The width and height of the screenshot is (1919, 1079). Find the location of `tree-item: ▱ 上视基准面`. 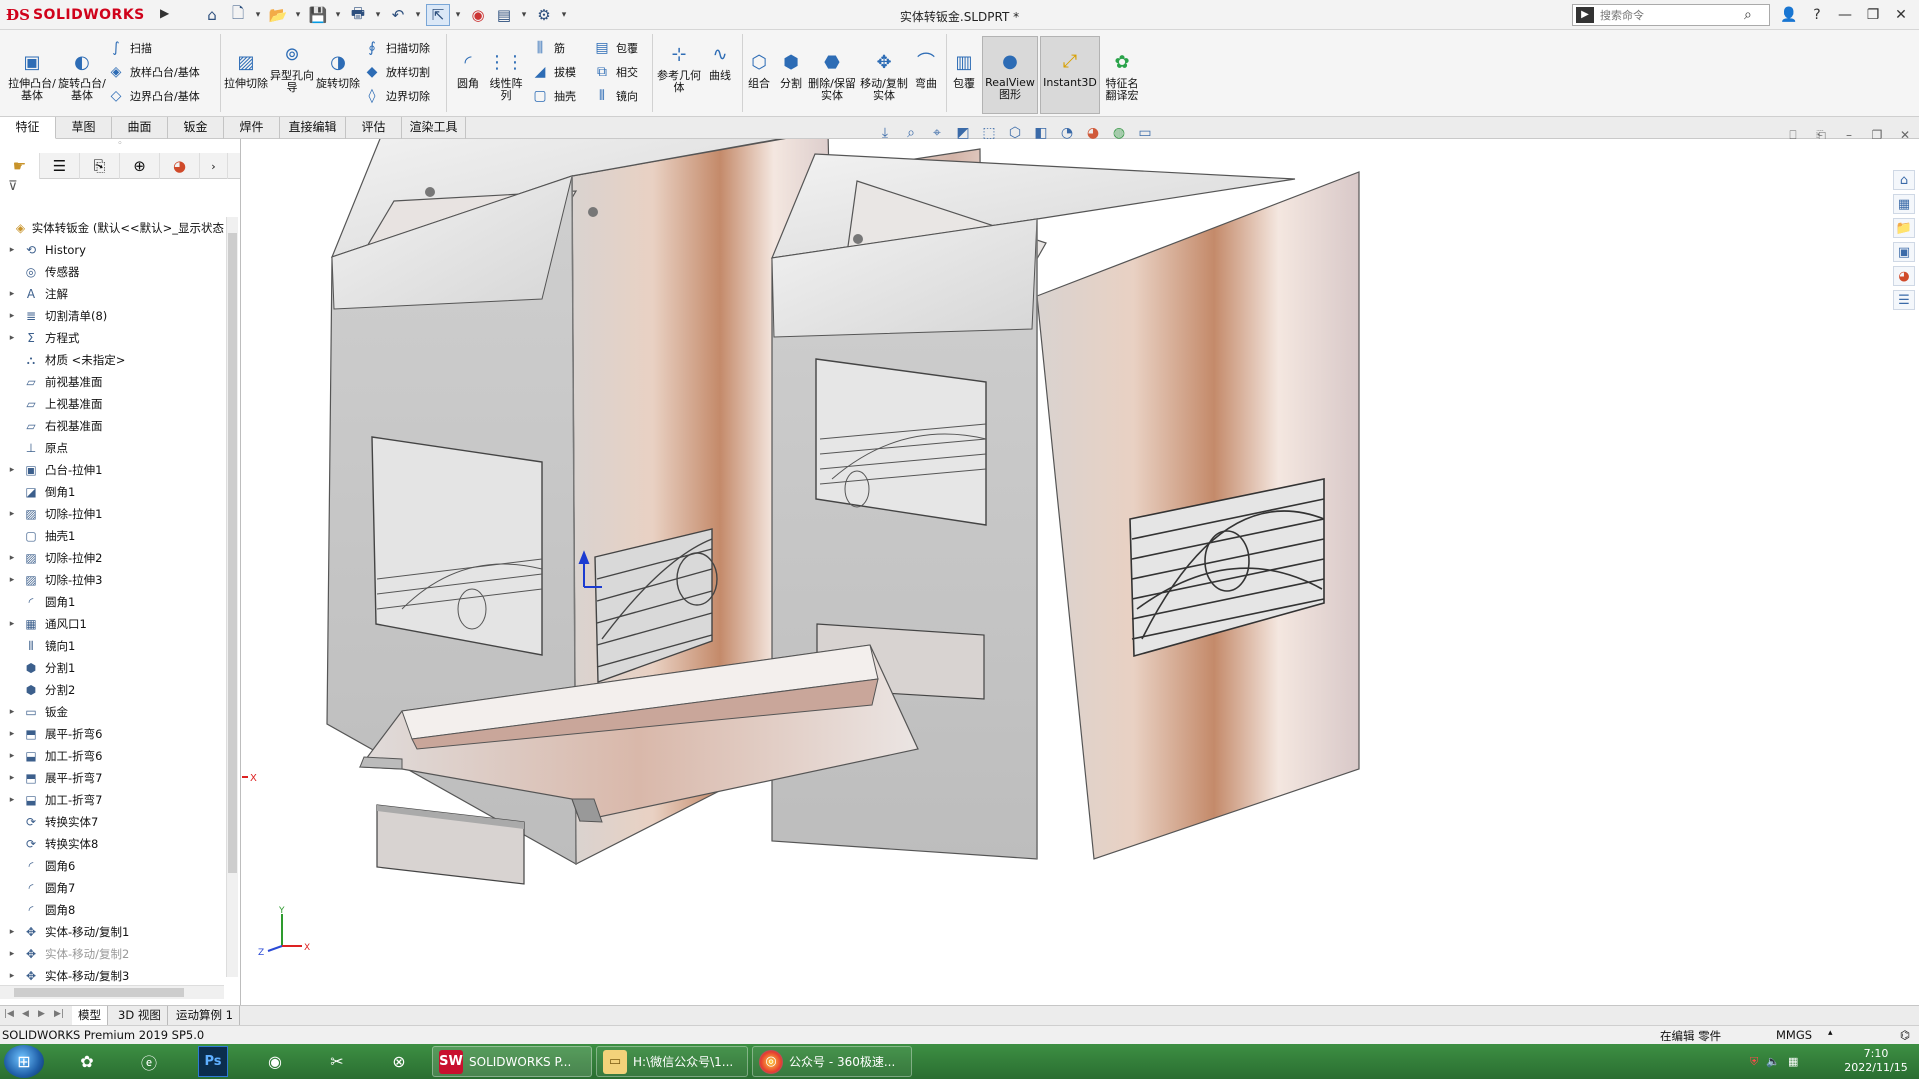

tree-item: ▱ 上视基准面 is located at coordinates (112, 404).